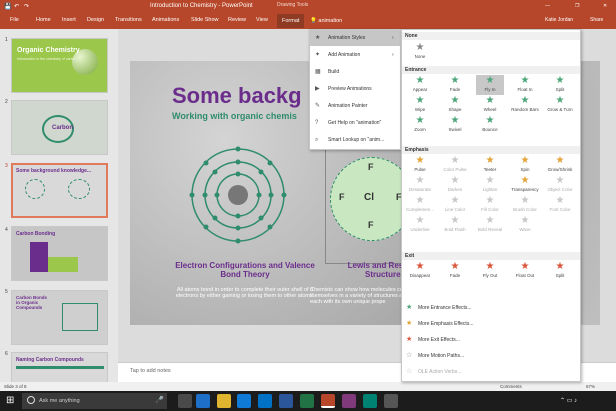 The height and width of the screenshot is (411, 616). Describe the element at coordinates (26, 6) in the screenshot. I see `redo-icon: ↷` at that location.